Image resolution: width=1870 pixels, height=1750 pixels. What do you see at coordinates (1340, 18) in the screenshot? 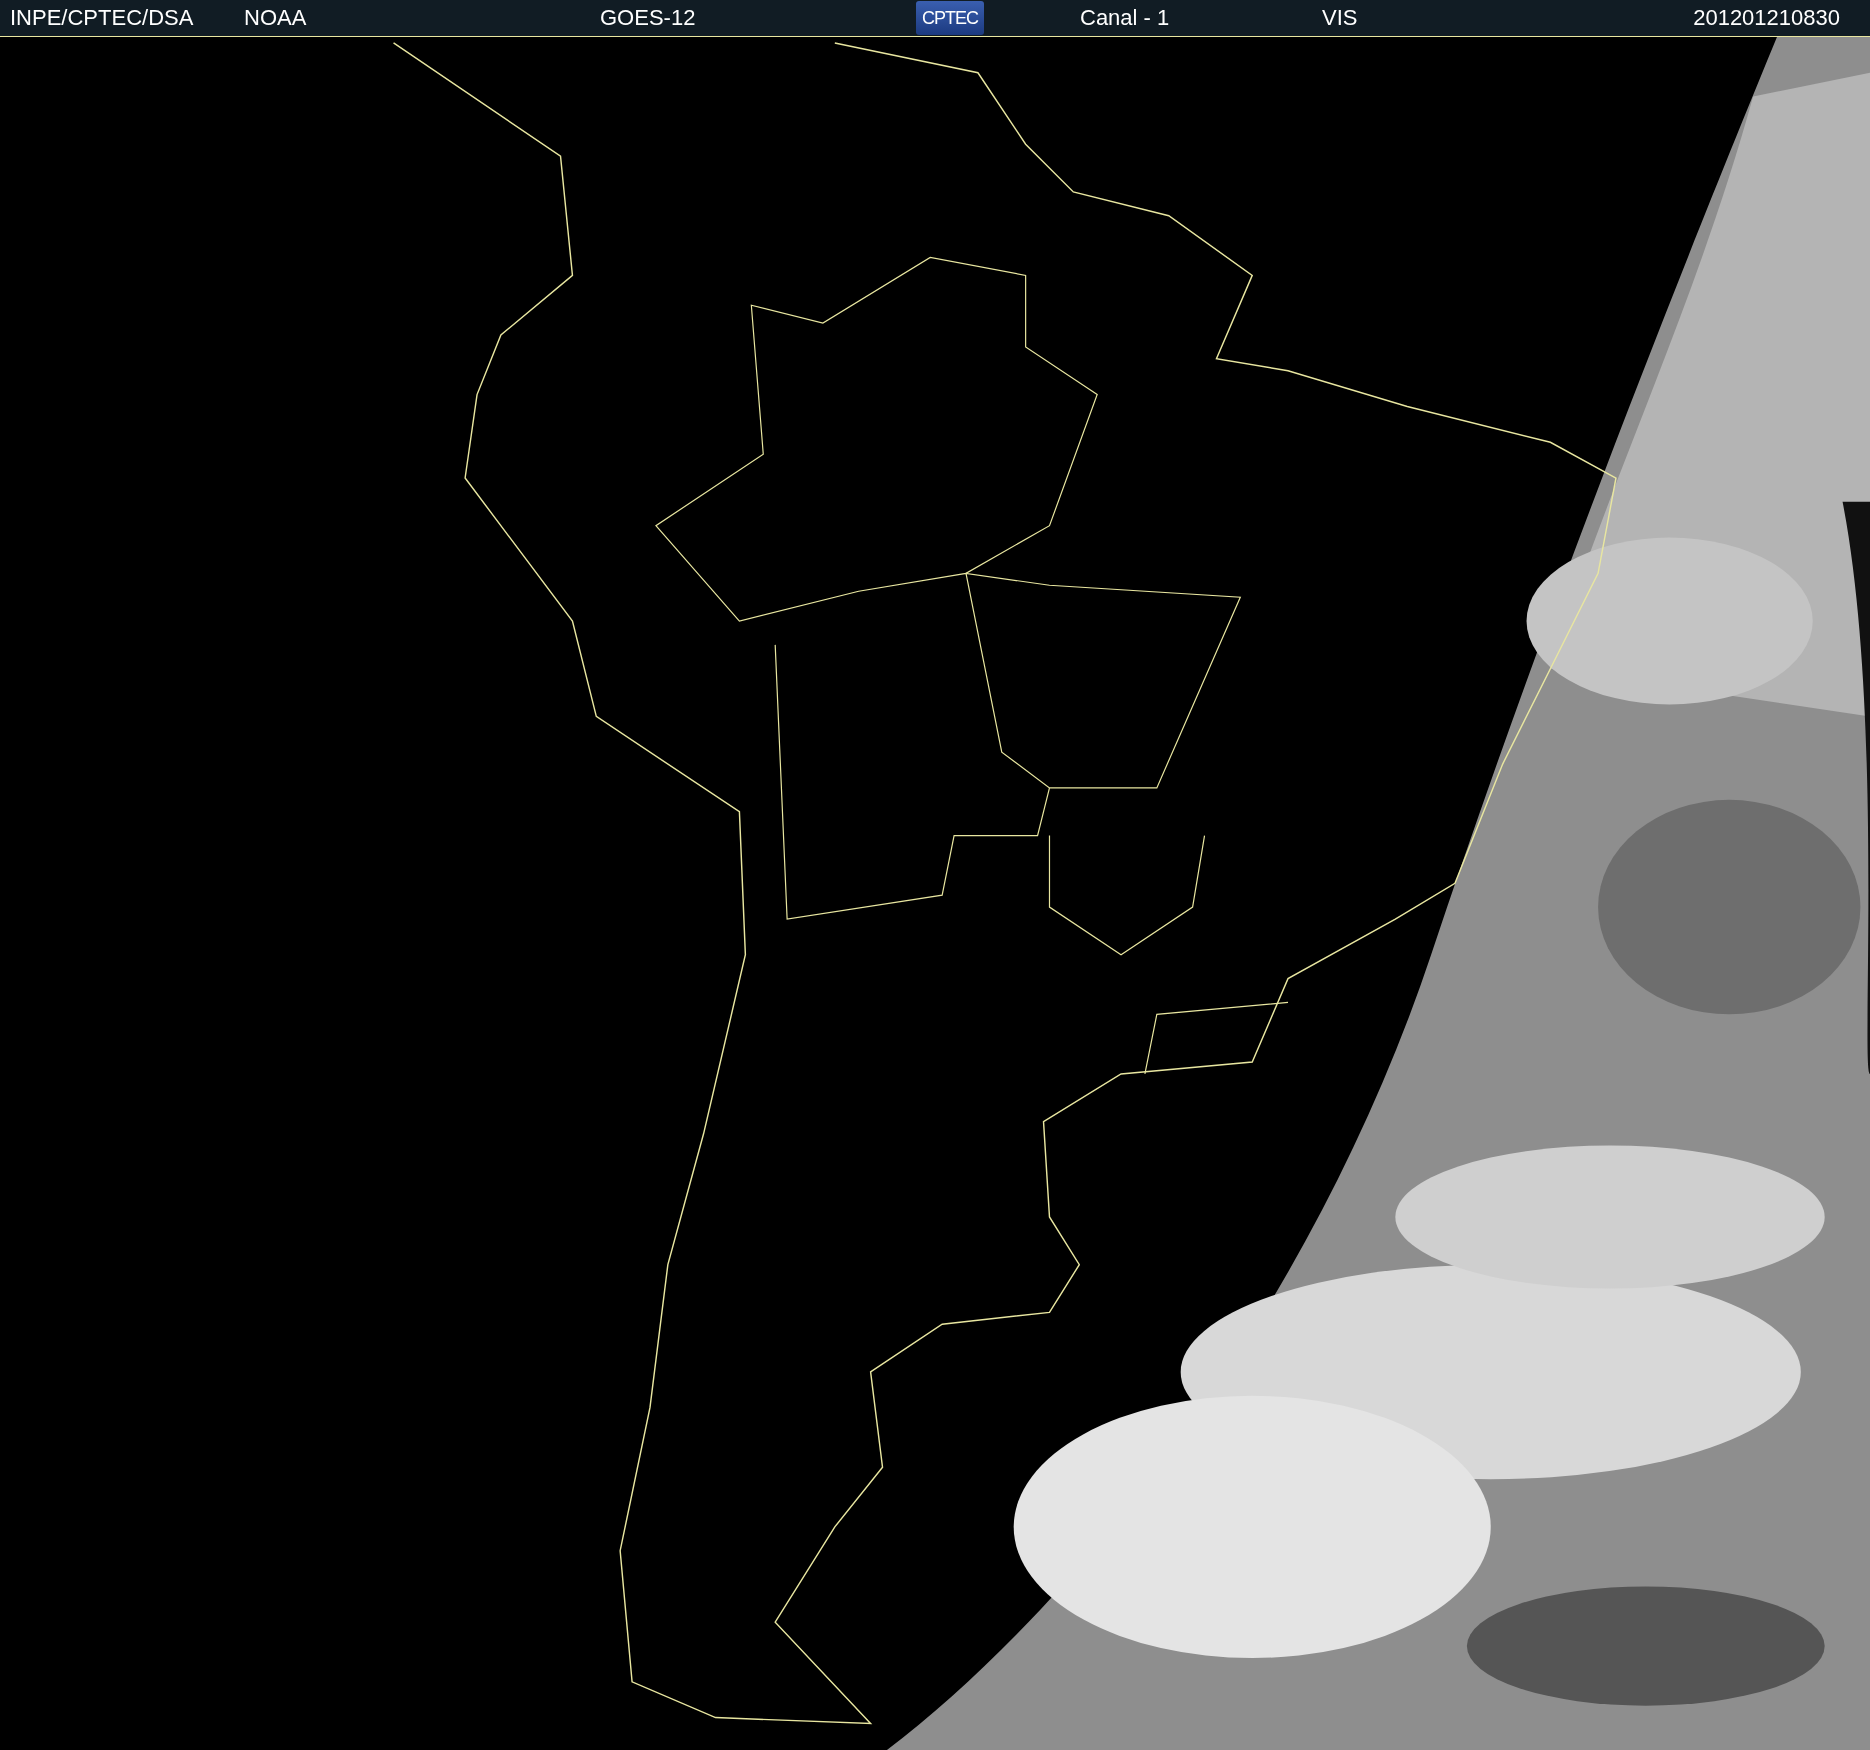
I see `header-label: VIS` at bounding box center [1340, 18].